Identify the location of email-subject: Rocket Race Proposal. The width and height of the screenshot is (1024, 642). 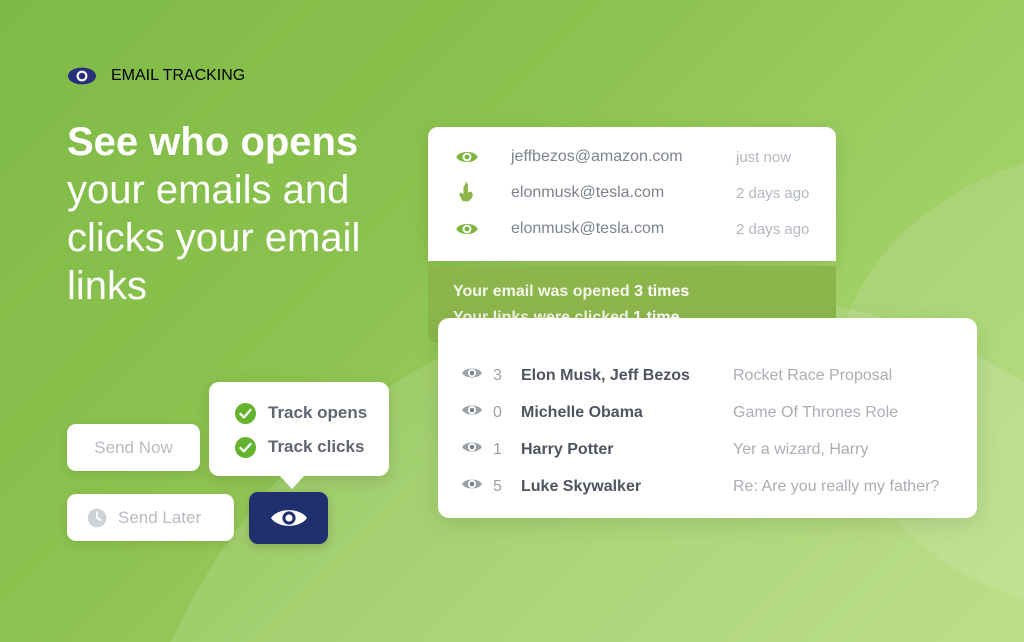
(813, 375).